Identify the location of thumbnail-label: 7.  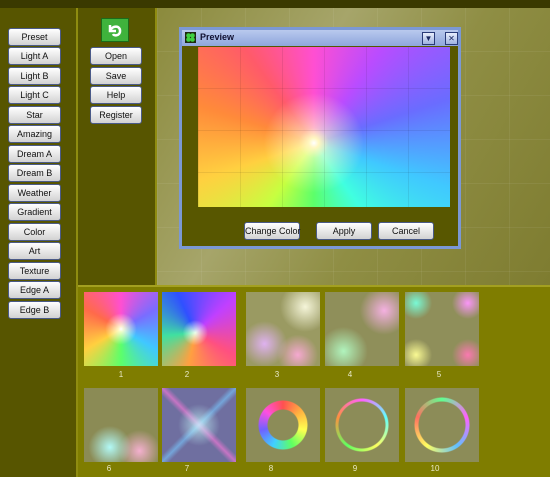
(187, 468).